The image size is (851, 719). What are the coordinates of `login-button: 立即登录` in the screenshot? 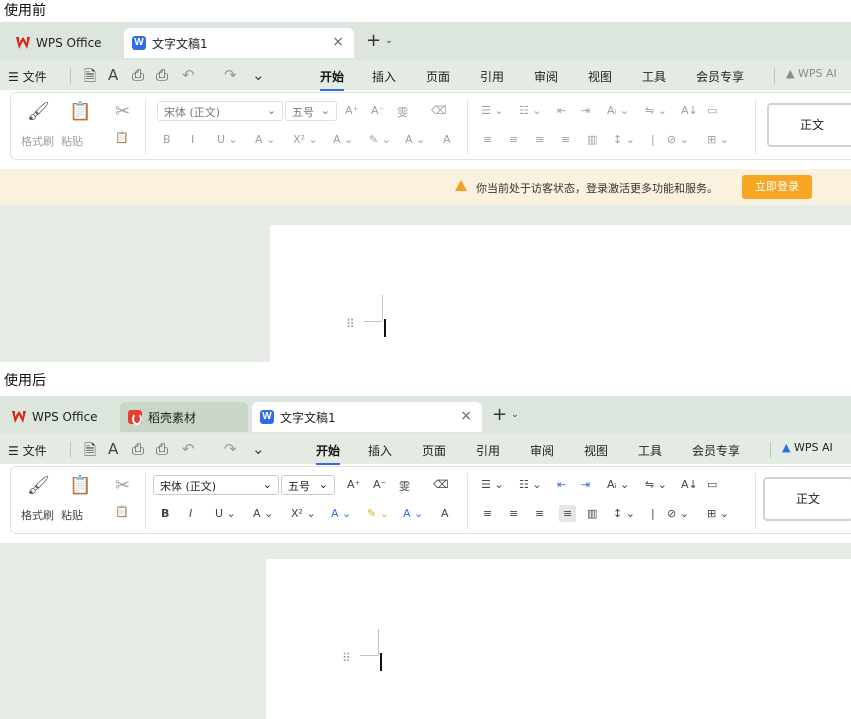 It's located at (777, 187).